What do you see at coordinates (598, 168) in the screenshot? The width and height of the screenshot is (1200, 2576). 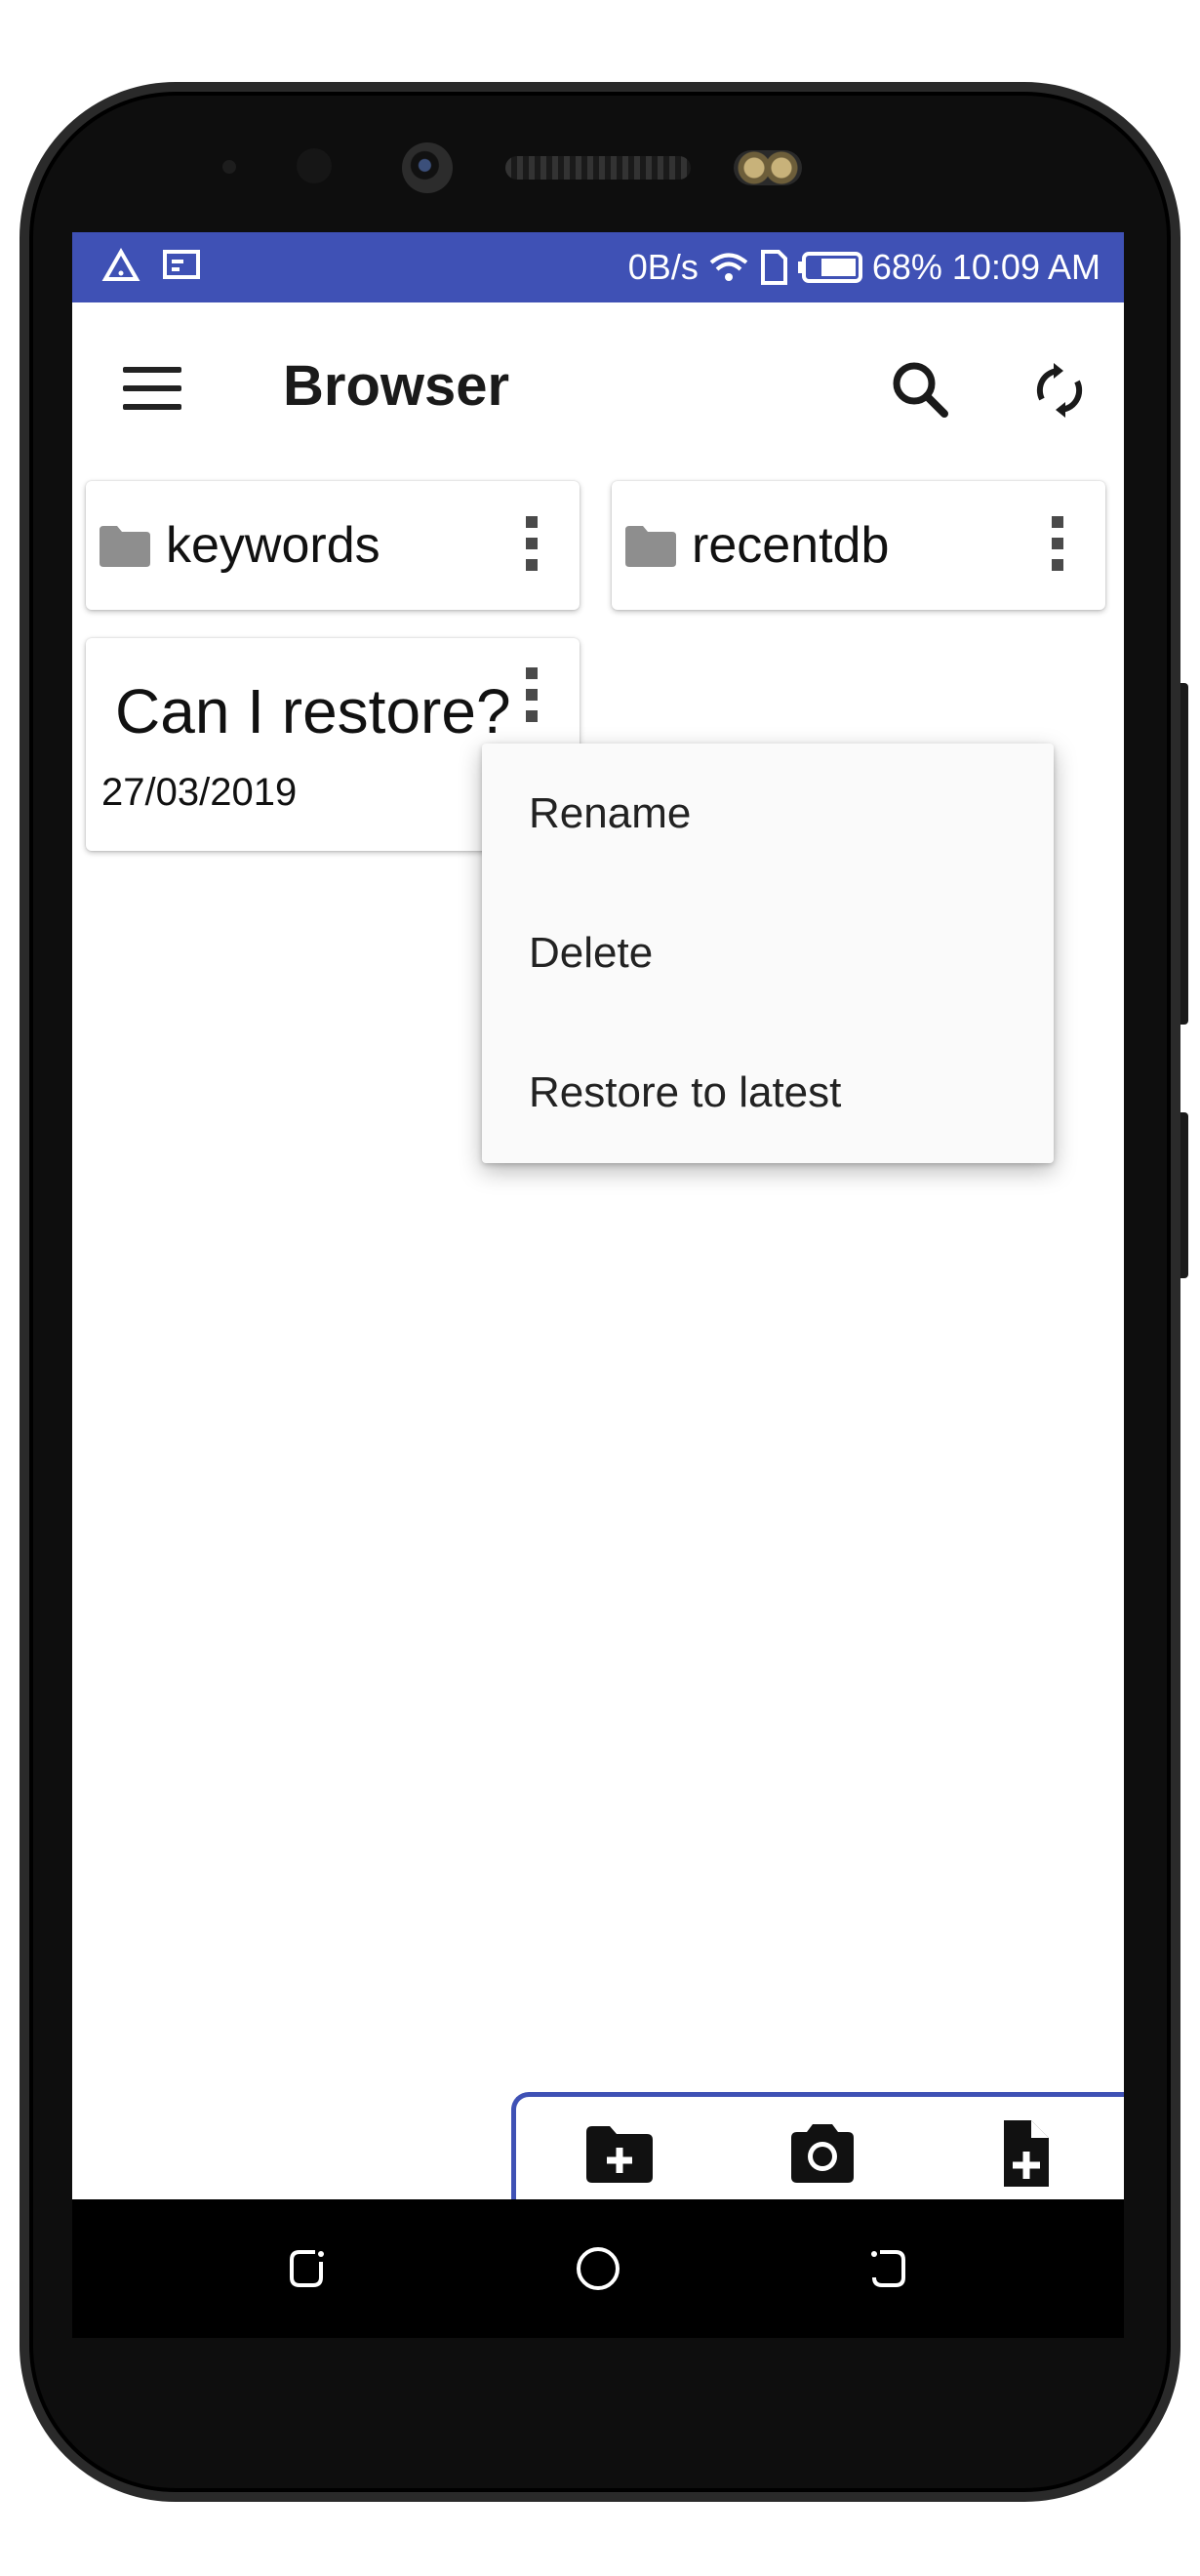 I see `earpiece-speaker` at bounding box center [598, 168].